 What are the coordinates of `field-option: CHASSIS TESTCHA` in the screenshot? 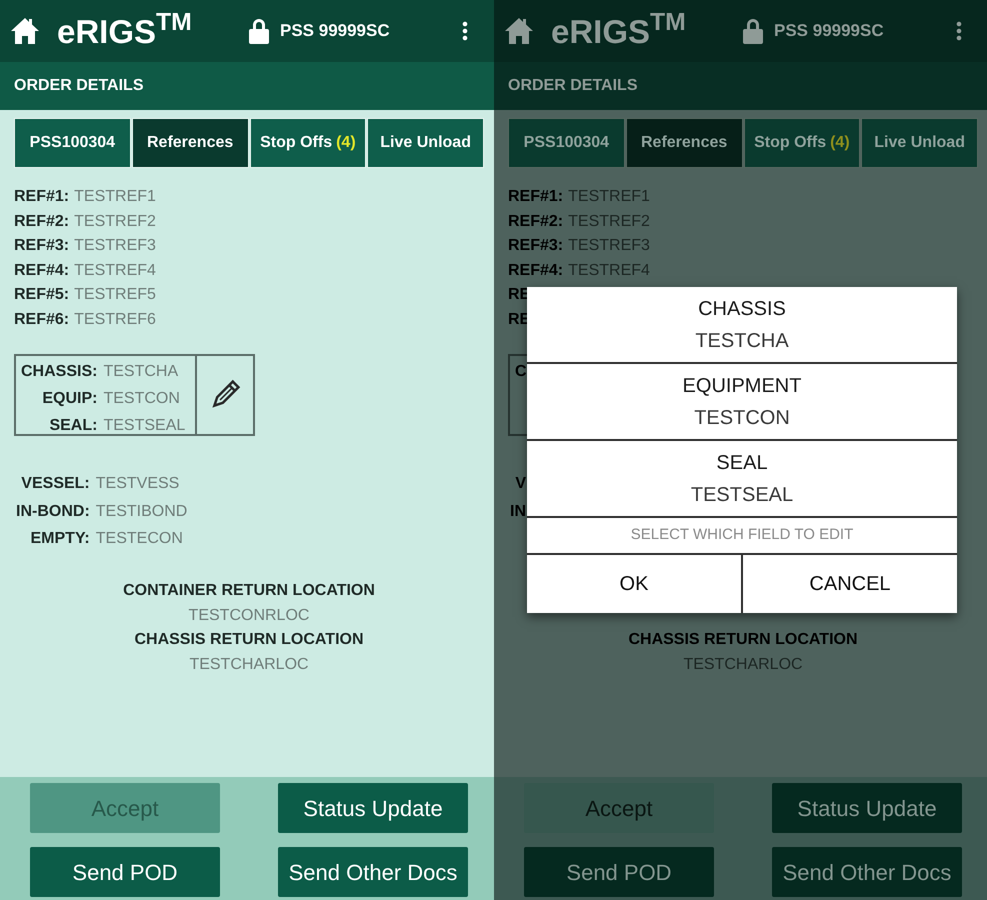 It's located at (742, 324).